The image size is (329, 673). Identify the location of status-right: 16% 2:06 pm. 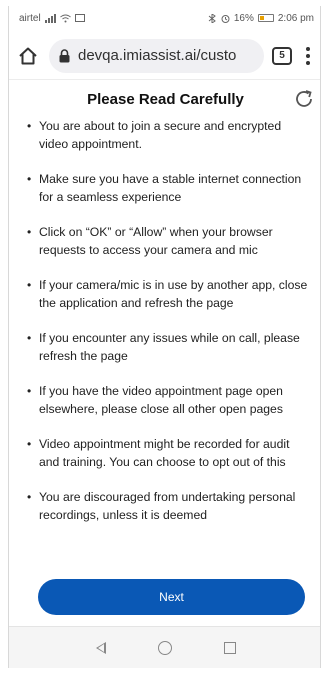
(260, 18).